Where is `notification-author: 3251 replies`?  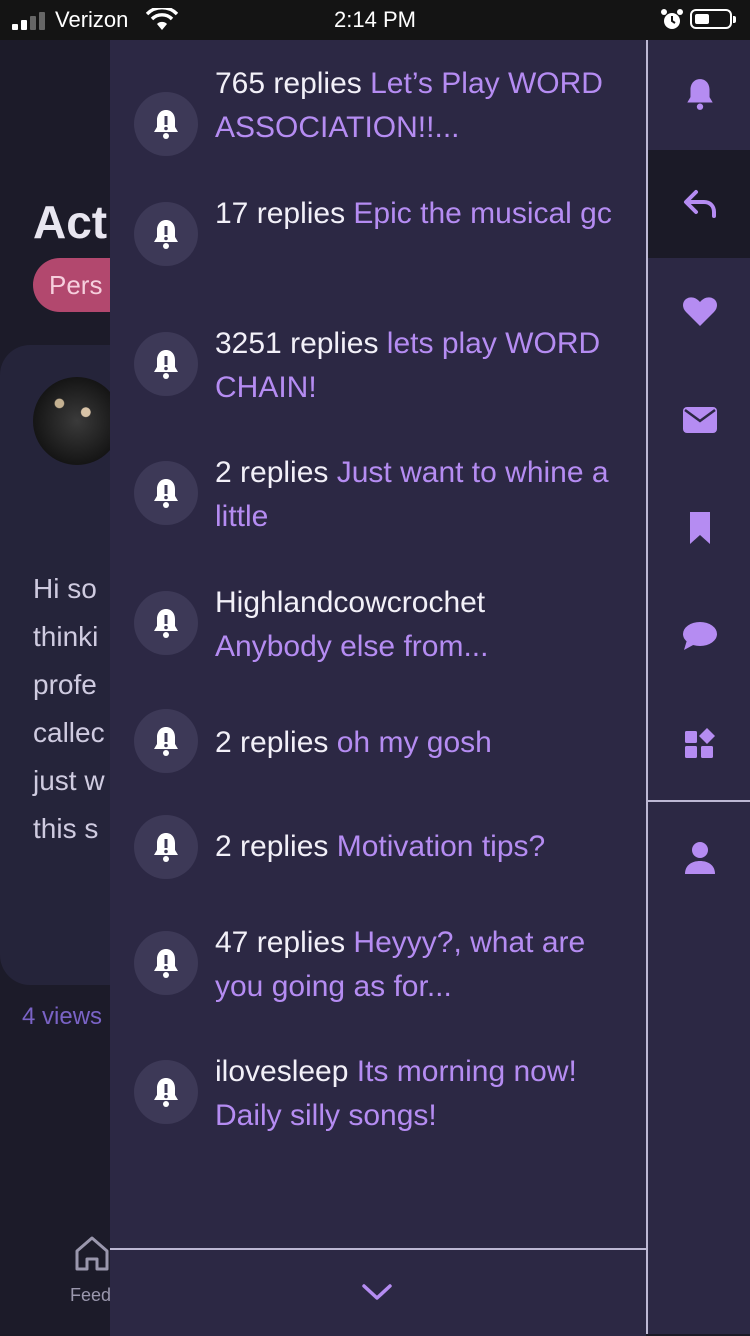
notification-author: 3251 replies is located at coordinates (297, 343).